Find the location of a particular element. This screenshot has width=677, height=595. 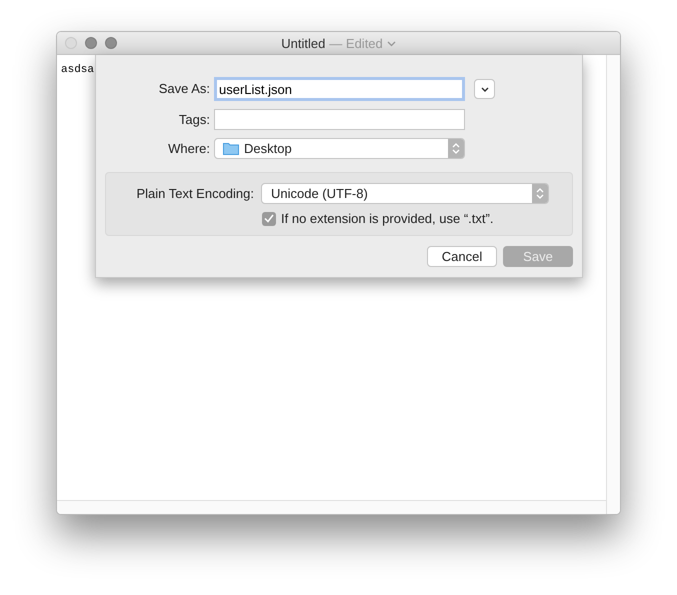

save-as-field: userList.json is located at coordinates (339, 89).